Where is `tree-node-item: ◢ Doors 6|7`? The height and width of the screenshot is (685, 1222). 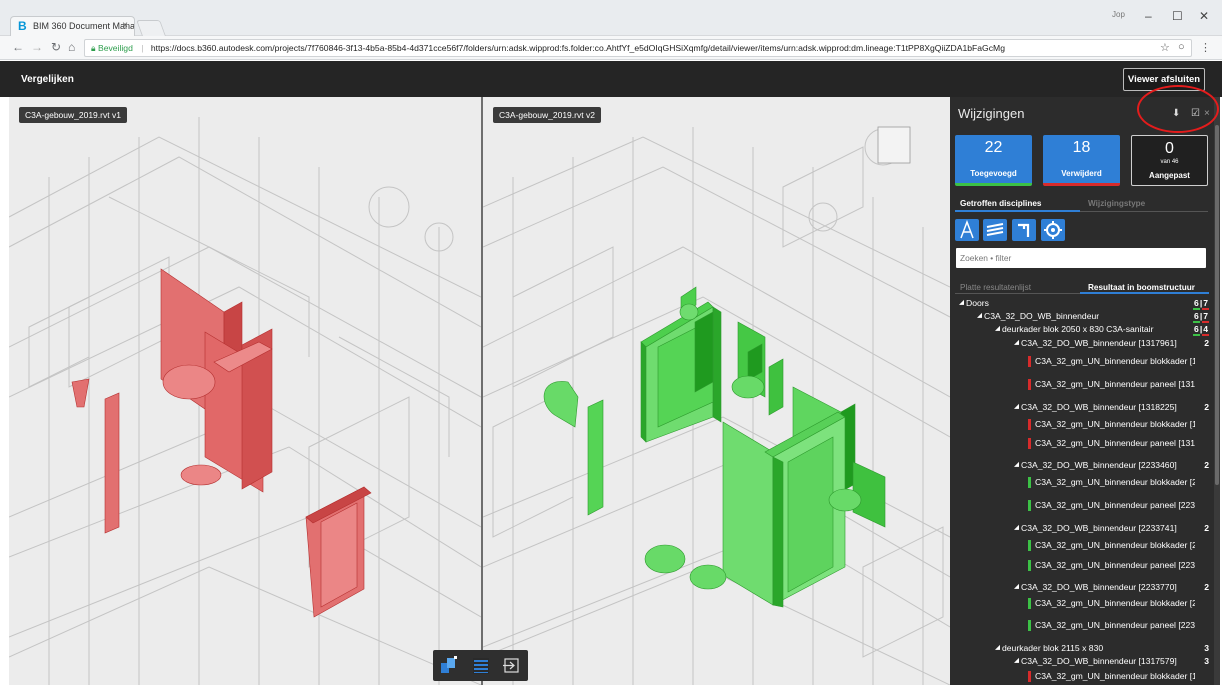
tree-node-item: ◢ Doors 6|7 is located at coordinates (1082, 303).